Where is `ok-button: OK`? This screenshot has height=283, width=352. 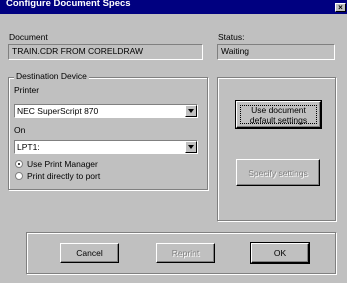 ok-button: OK is located at coordinates (280, 253).